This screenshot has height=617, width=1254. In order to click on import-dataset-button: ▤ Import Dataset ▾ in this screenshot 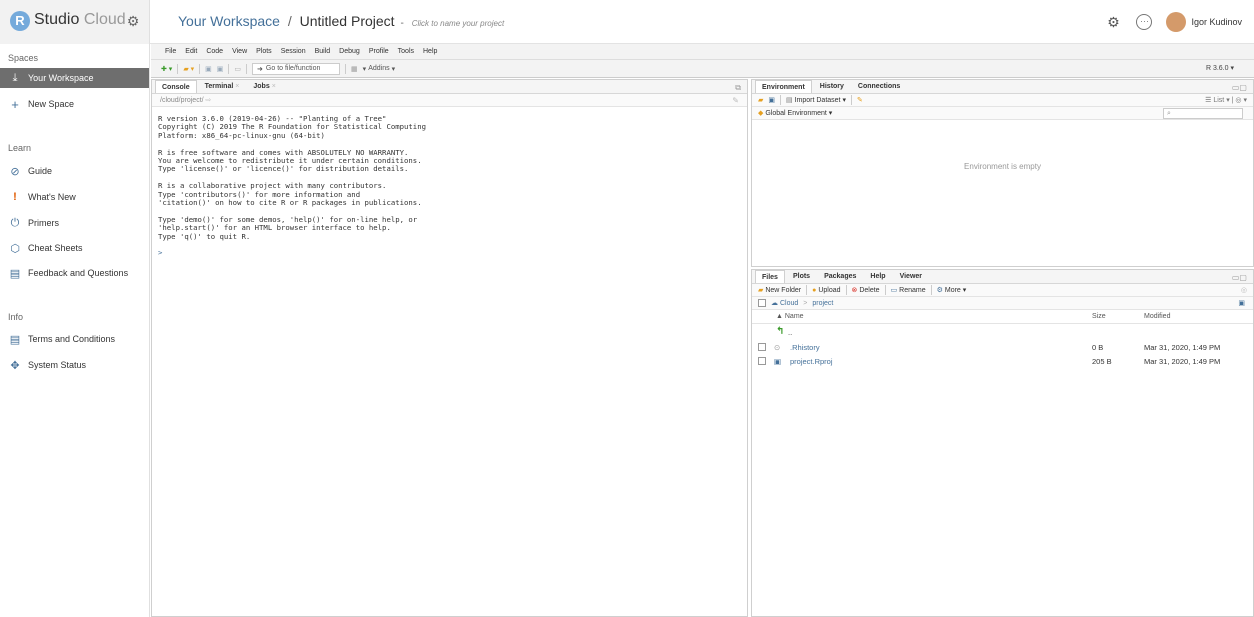, I will do `click(816, 100)`.